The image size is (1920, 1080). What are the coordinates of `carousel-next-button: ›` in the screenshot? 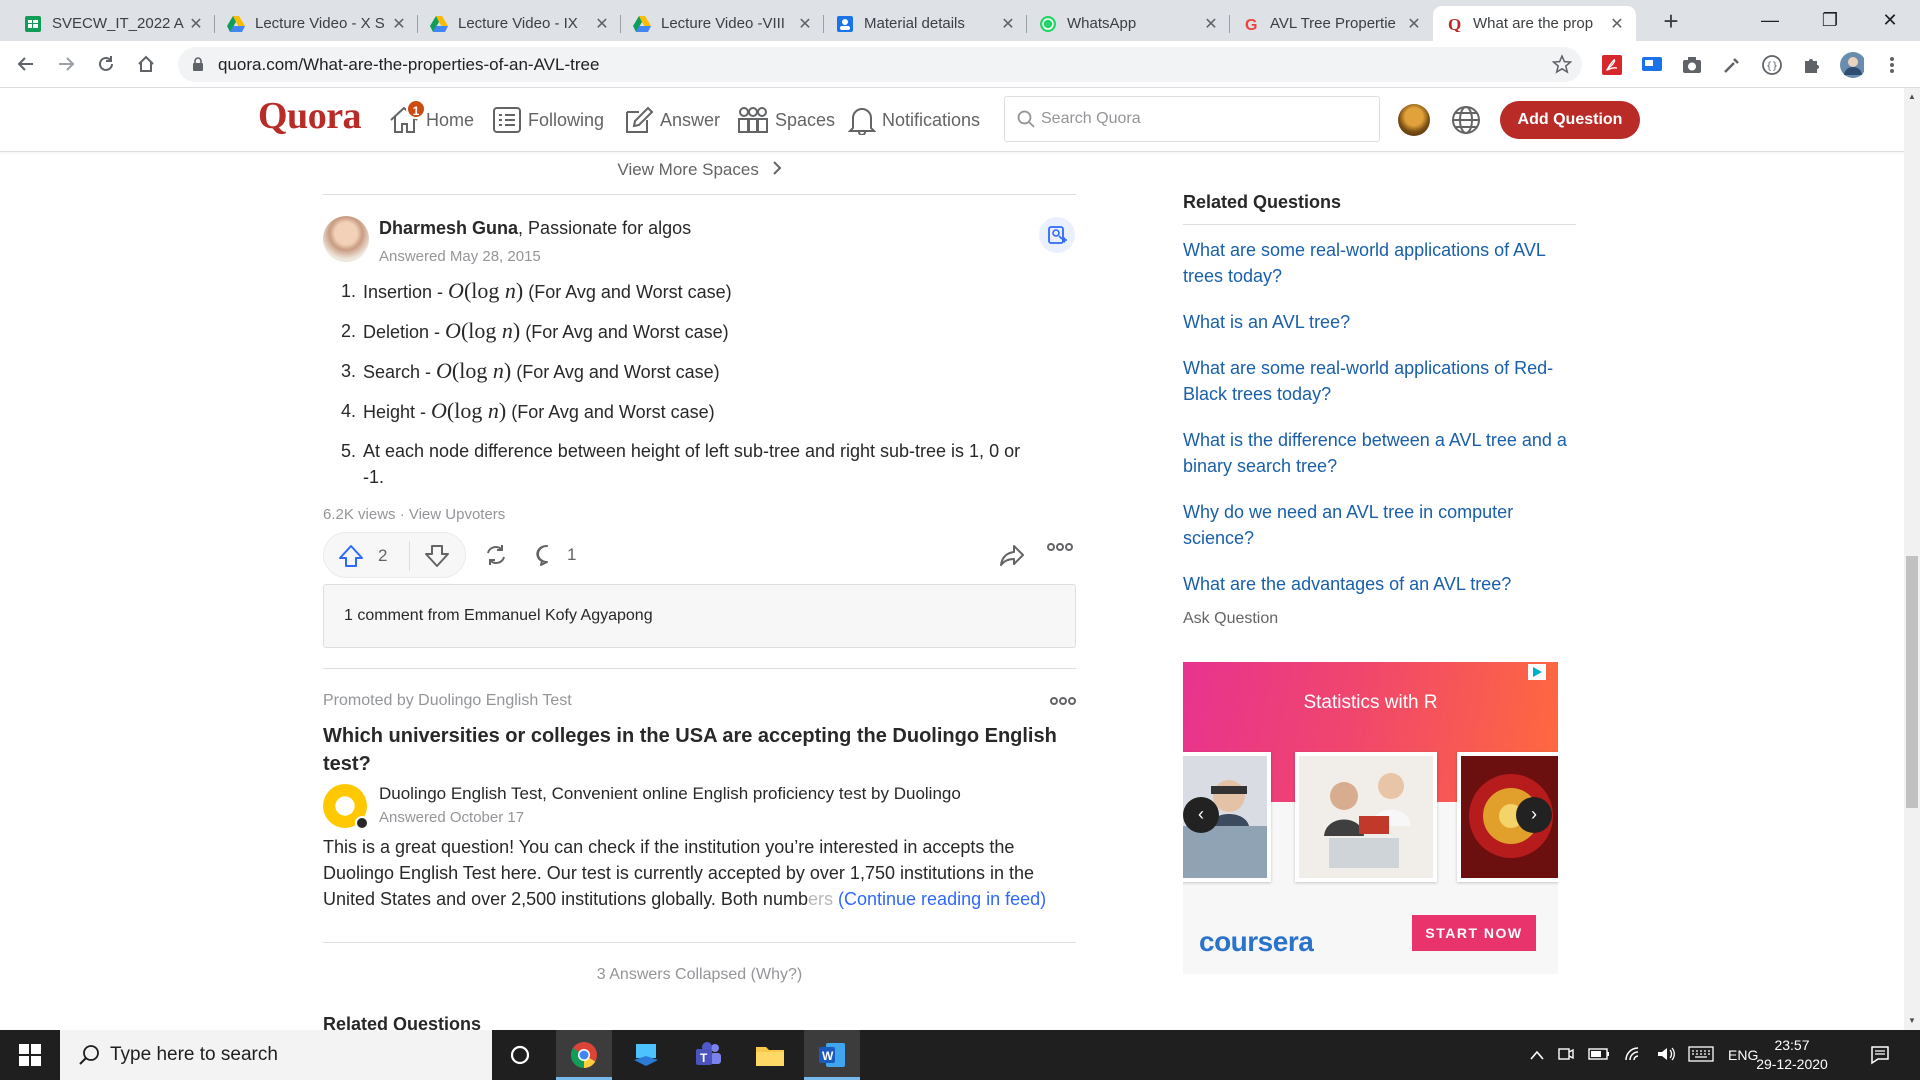 It's located at (1534, 815).